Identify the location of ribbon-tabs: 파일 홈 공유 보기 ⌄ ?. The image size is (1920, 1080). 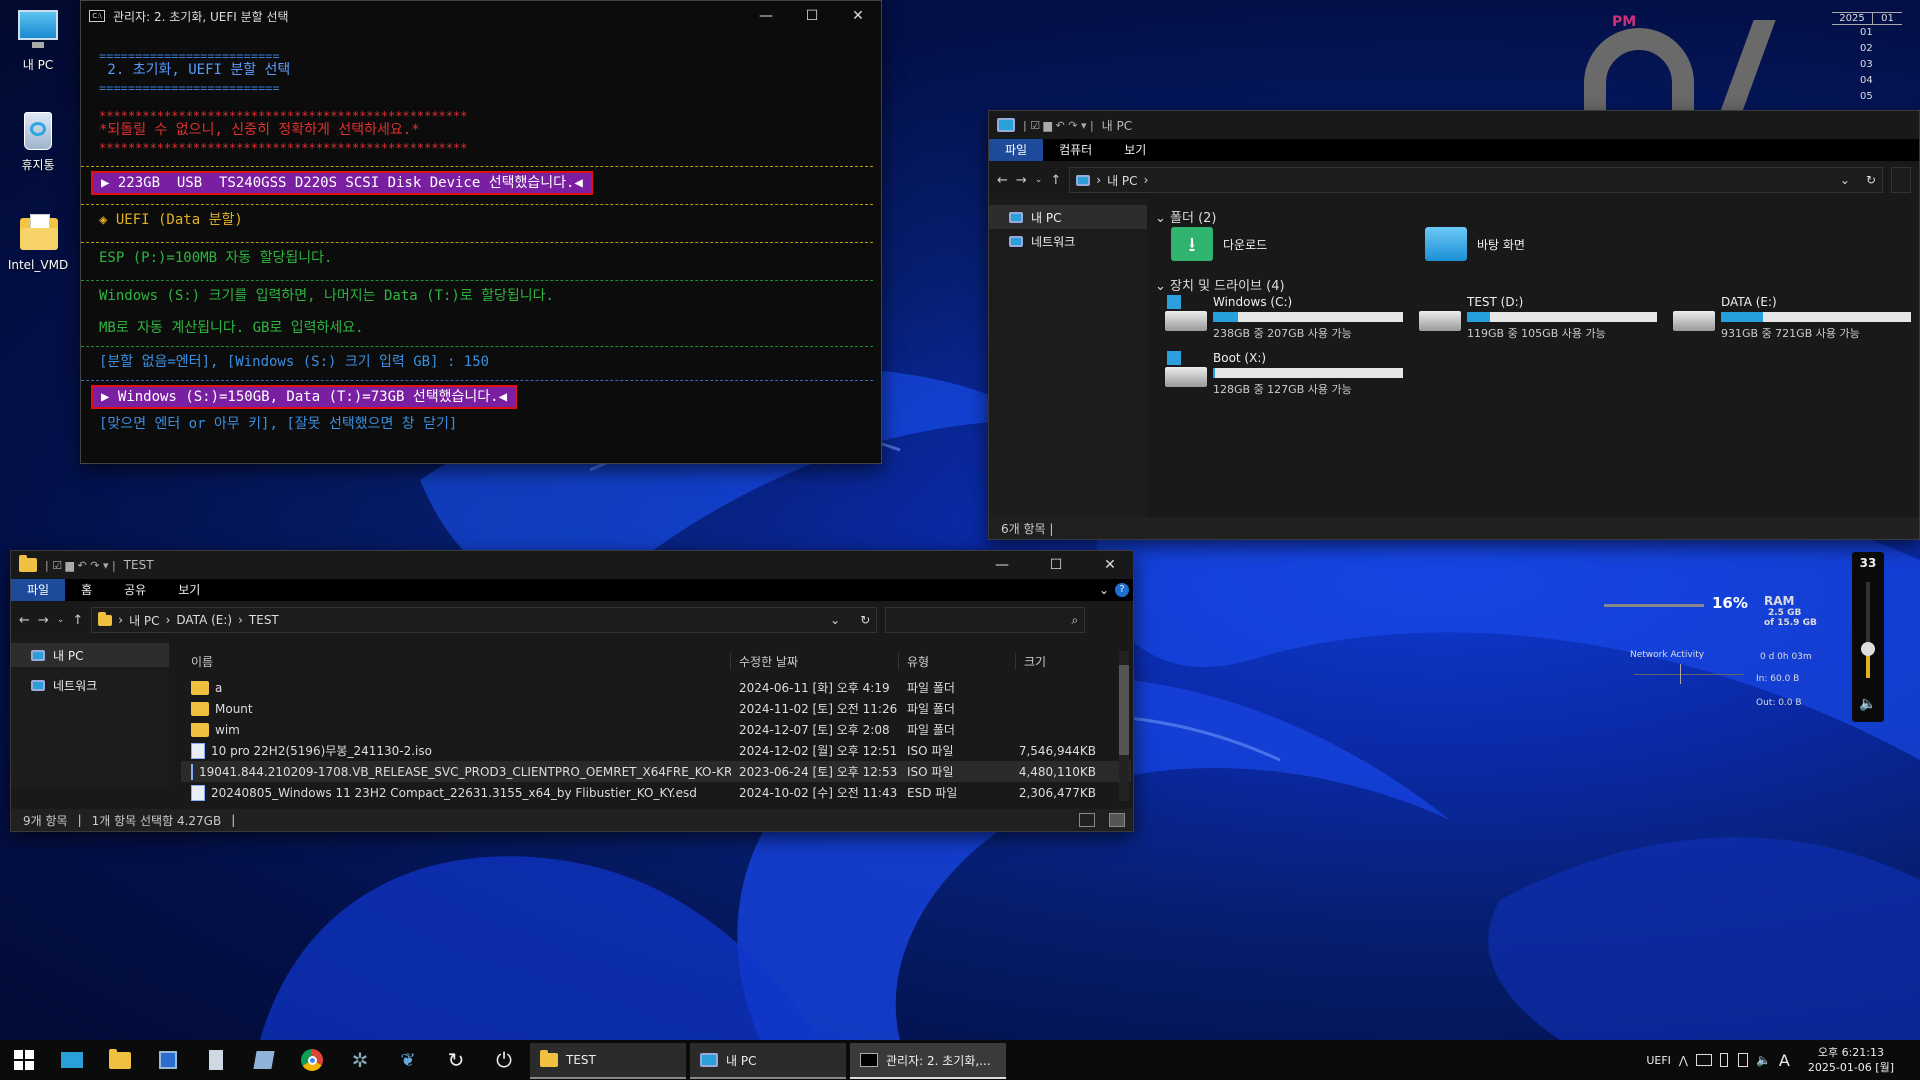
(572, 590).